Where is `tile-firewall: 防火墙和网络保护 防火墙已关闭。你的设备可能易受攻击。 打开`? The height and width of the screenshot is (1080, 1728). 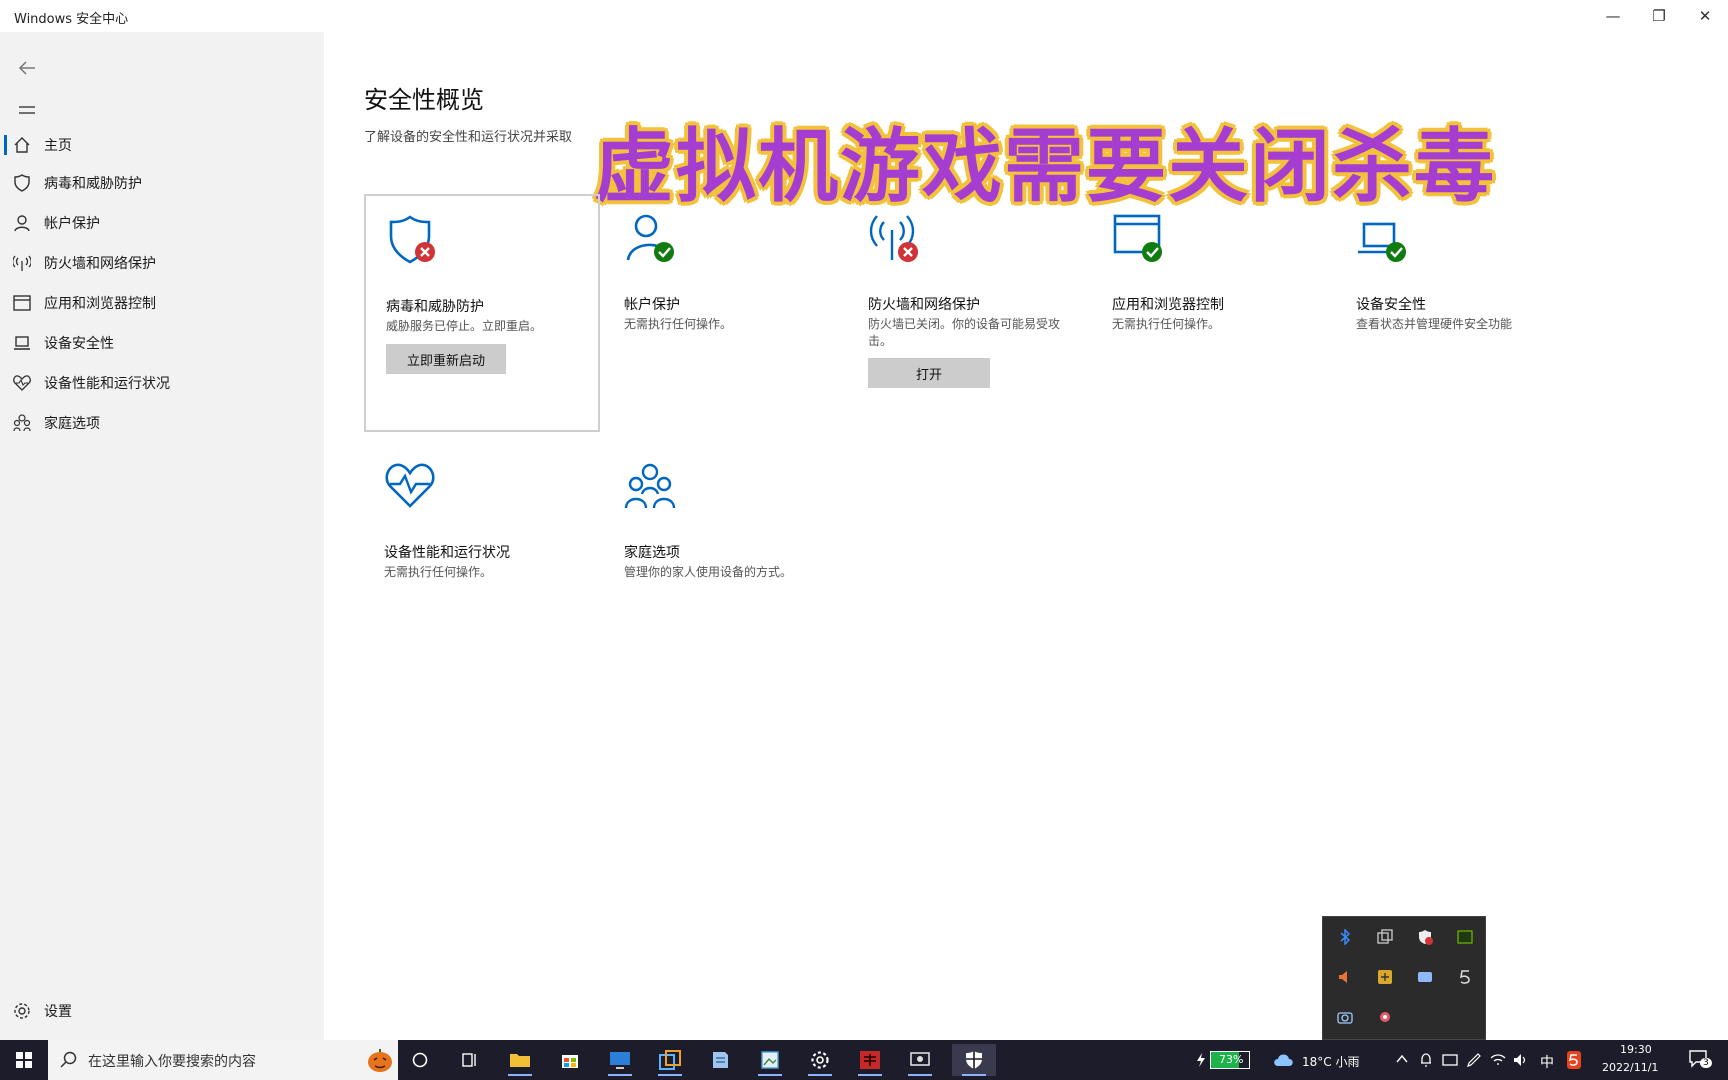 tile-firewall: 防火墙和网络保护 防火墙已关闭。你的设备可能易受攻击。 打开 is located at coordinates (964, 310).